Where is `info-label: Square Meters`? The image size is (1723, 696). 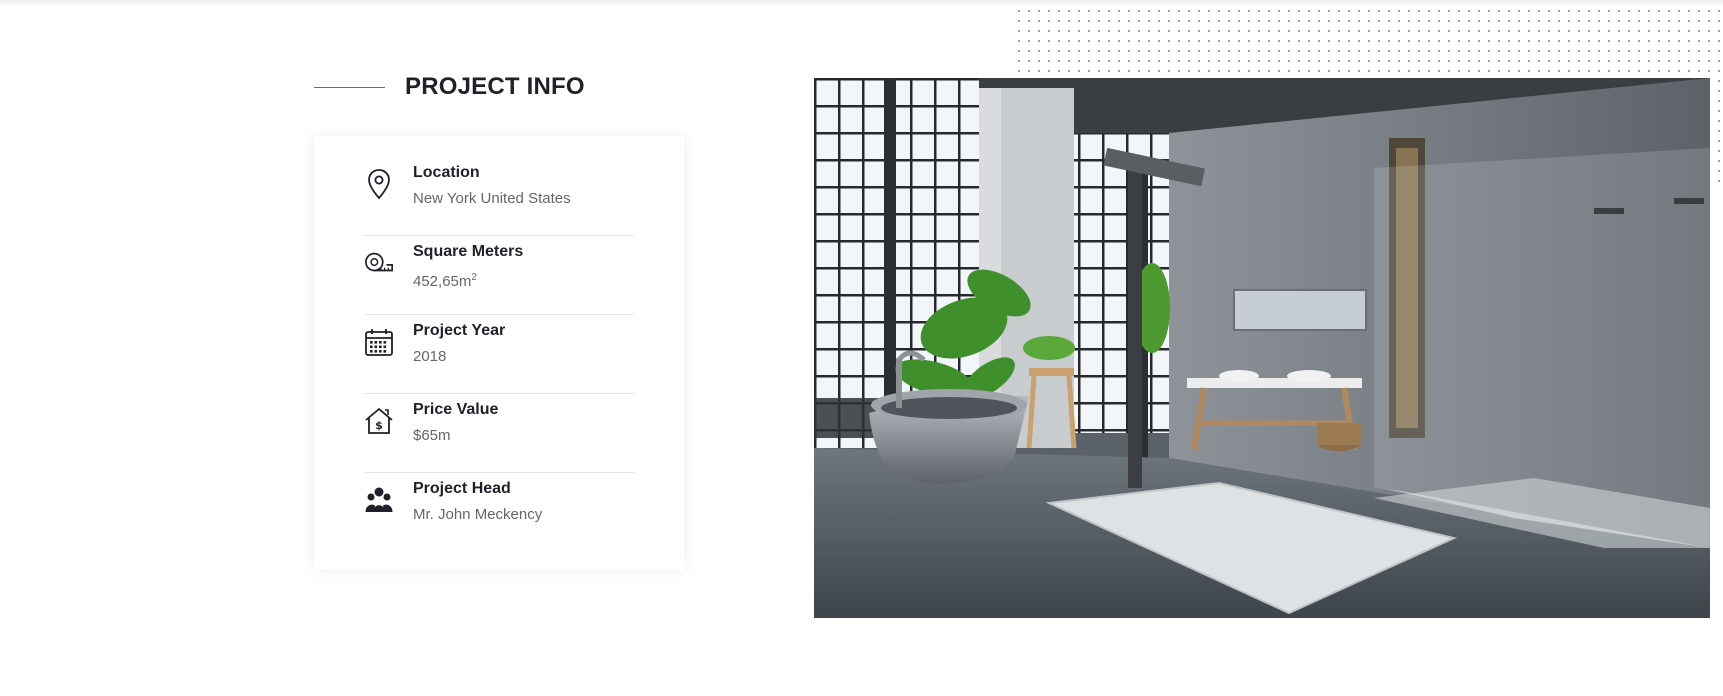 info-label: Square Meters is located at coordinates (468, 251).